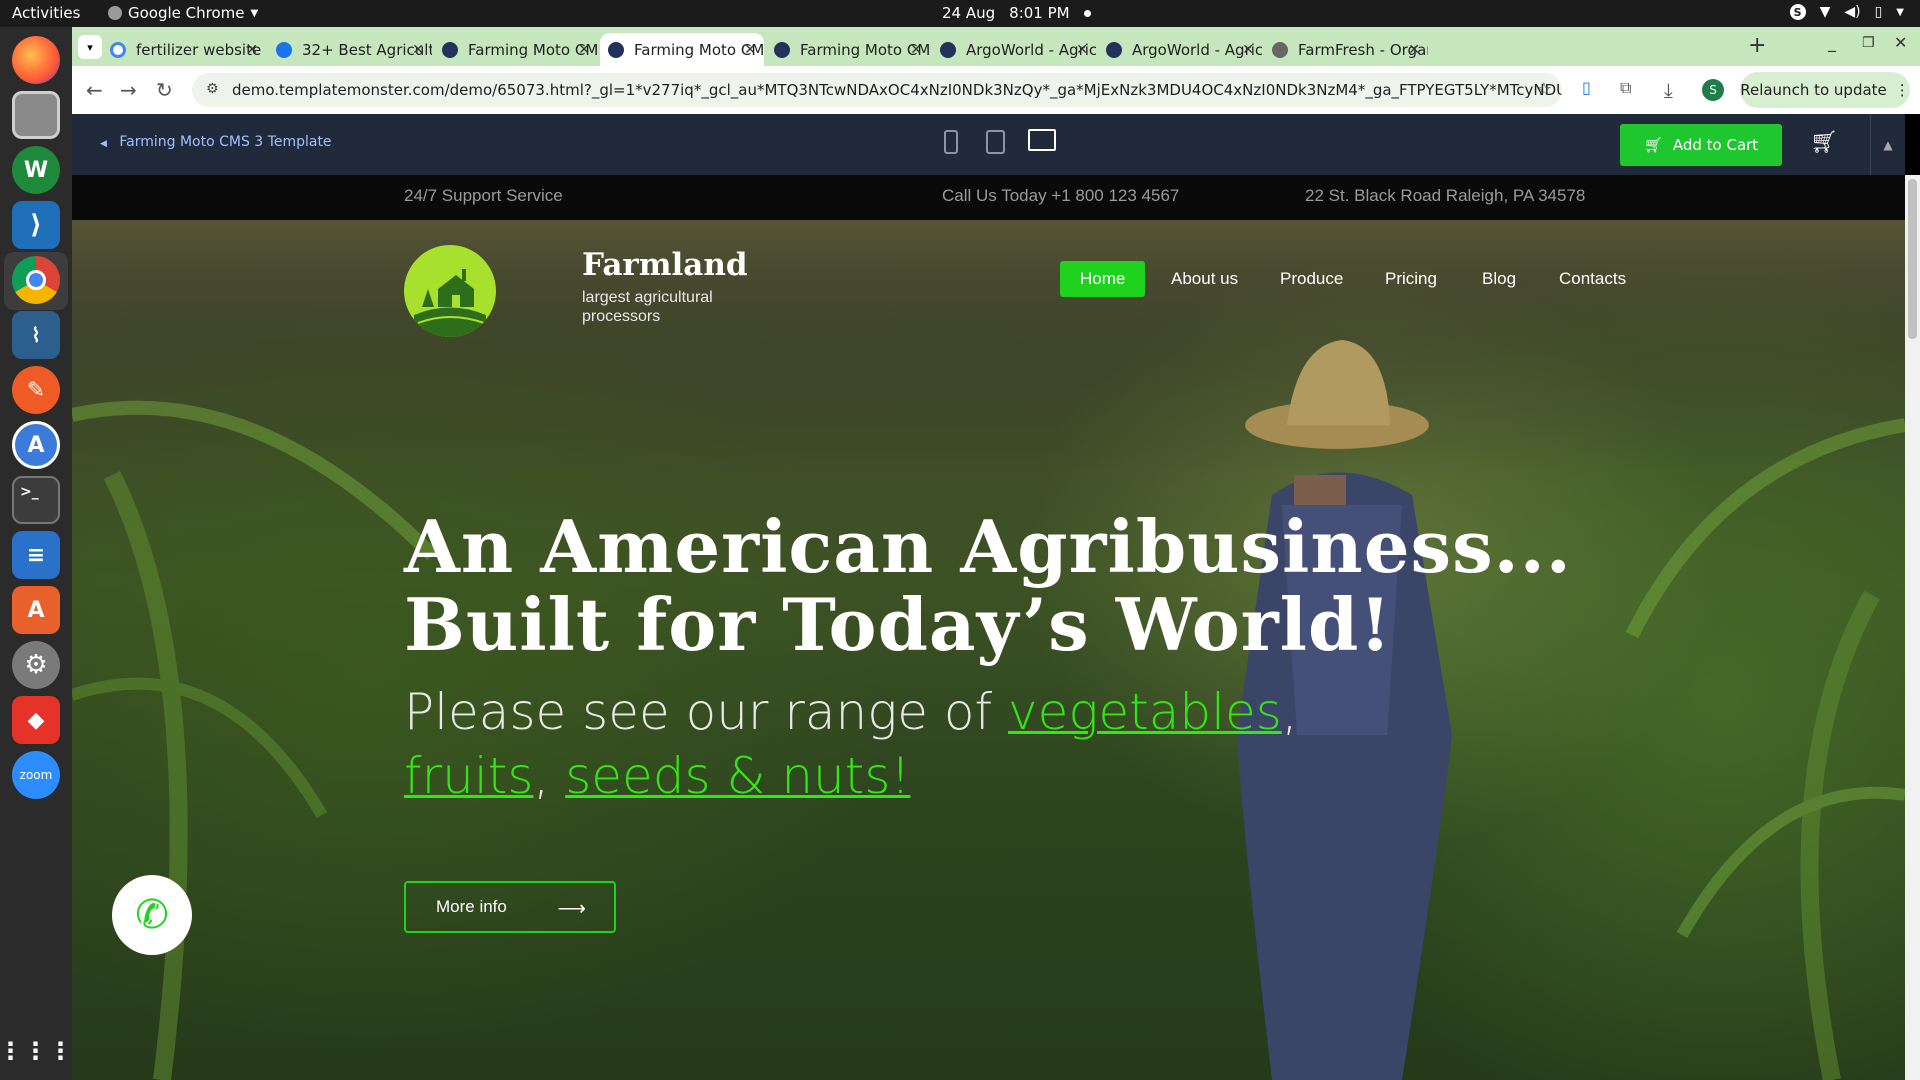 The image size is (1920, 1080). I want to click on app-center-icon: A, so click(36, 610).